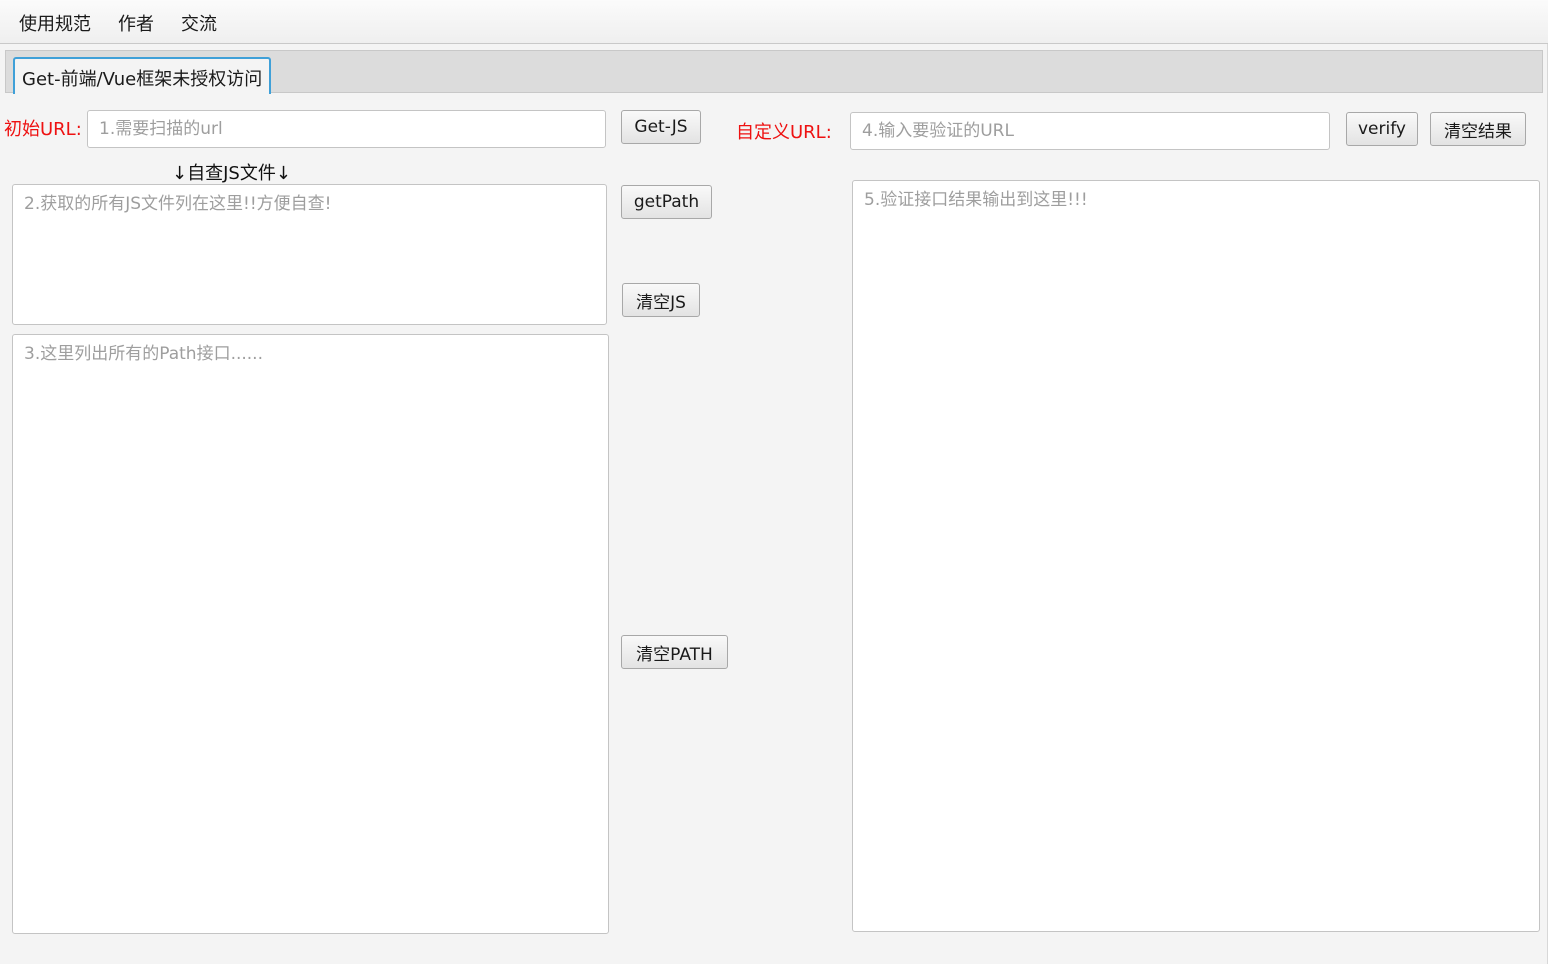 Image resolution: width=1564 pixels, height=964 pixels. What do you see at coordinates (1090, 131) in the screenshot?
I see `custom-url-input` at bounding box center [1090, 131].